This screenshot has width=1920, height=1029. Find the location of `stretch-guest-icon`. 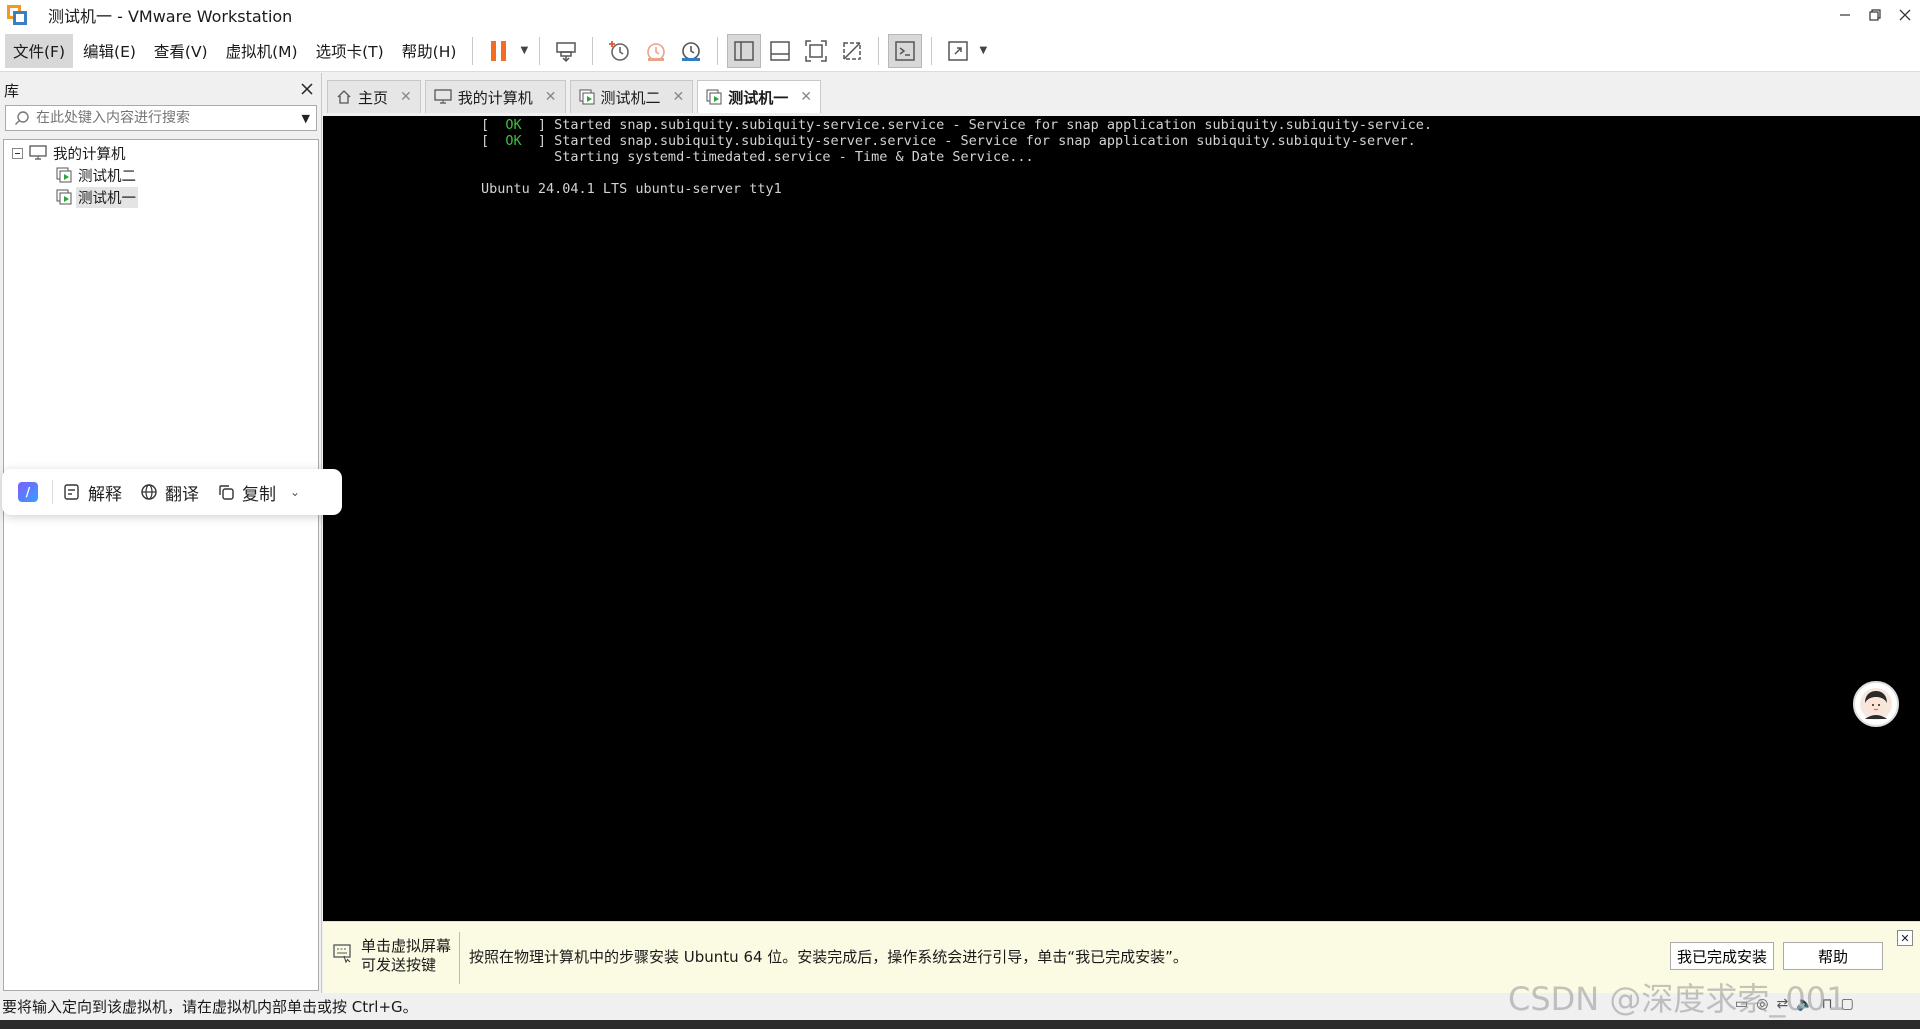

stretch-guest-icon is located at coordinates (958, 51).